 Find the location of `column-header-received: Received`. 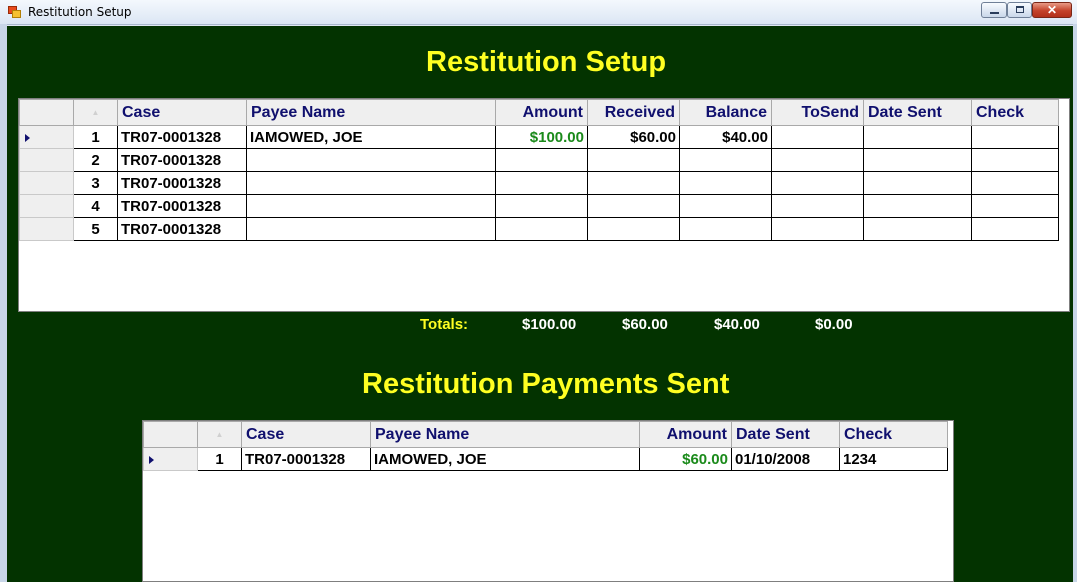

column-header-received: Received is located at coordinates (633, 112).